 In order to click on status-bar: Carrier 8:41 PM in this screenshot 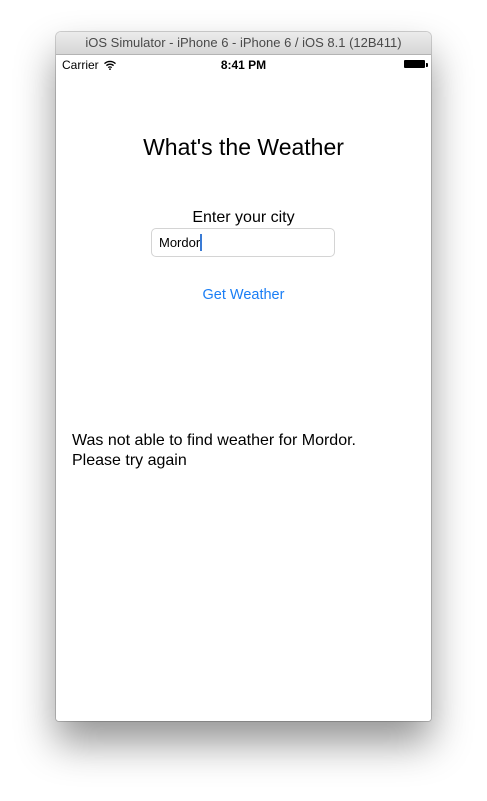, I will do `click(243, 65)`.